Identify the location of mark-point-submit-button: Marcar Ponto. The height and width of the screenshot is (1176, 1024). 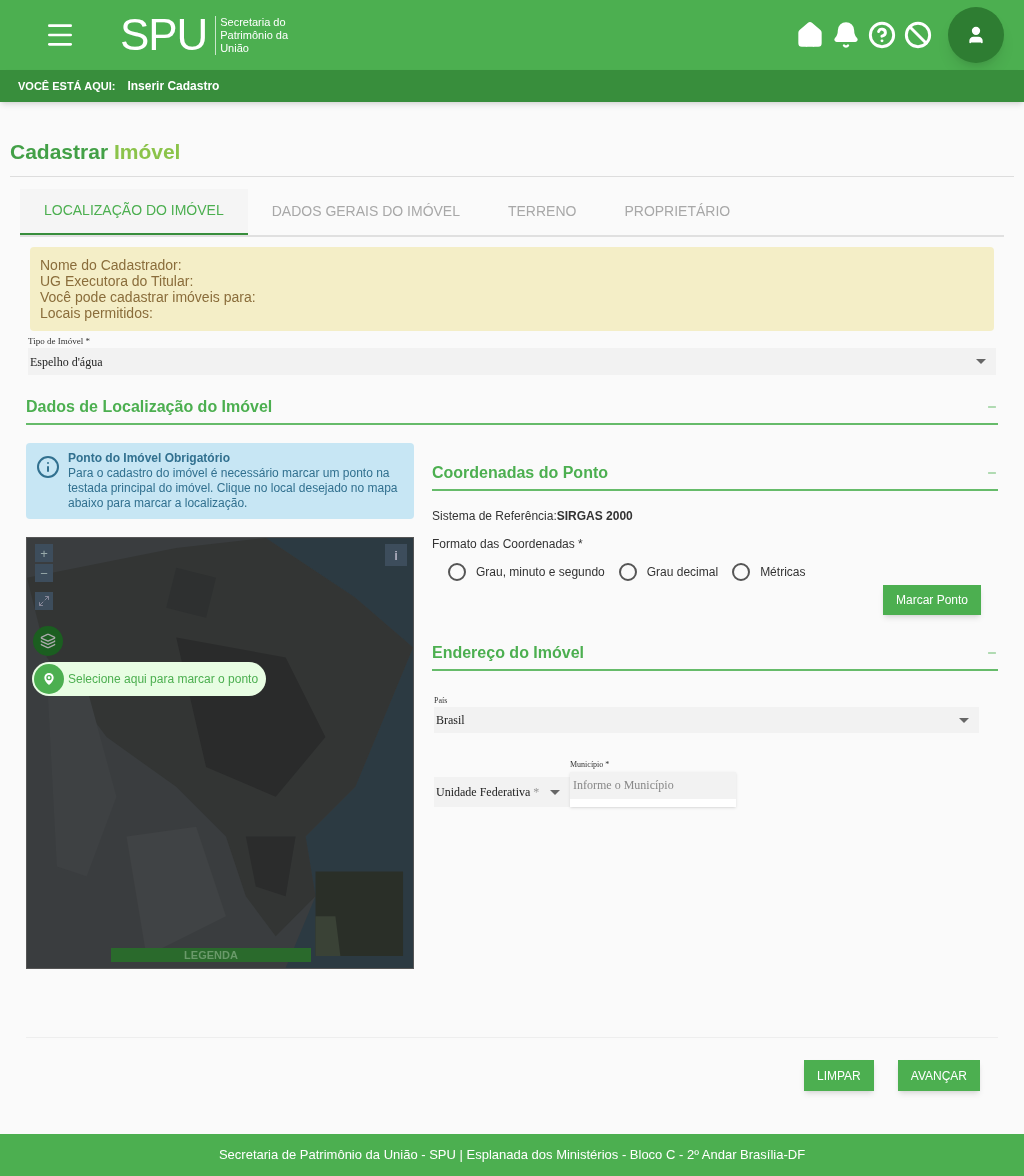
(931, 600).